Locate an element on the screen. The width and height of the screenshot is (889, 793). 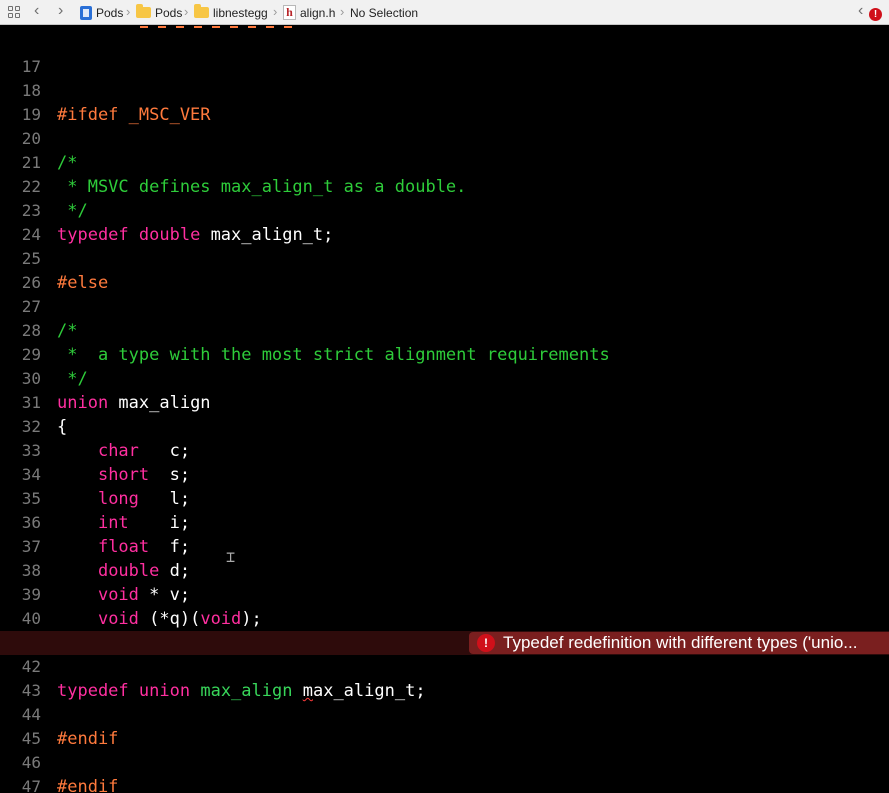
code-line: 25 #else is located at coordinates (444, 258).